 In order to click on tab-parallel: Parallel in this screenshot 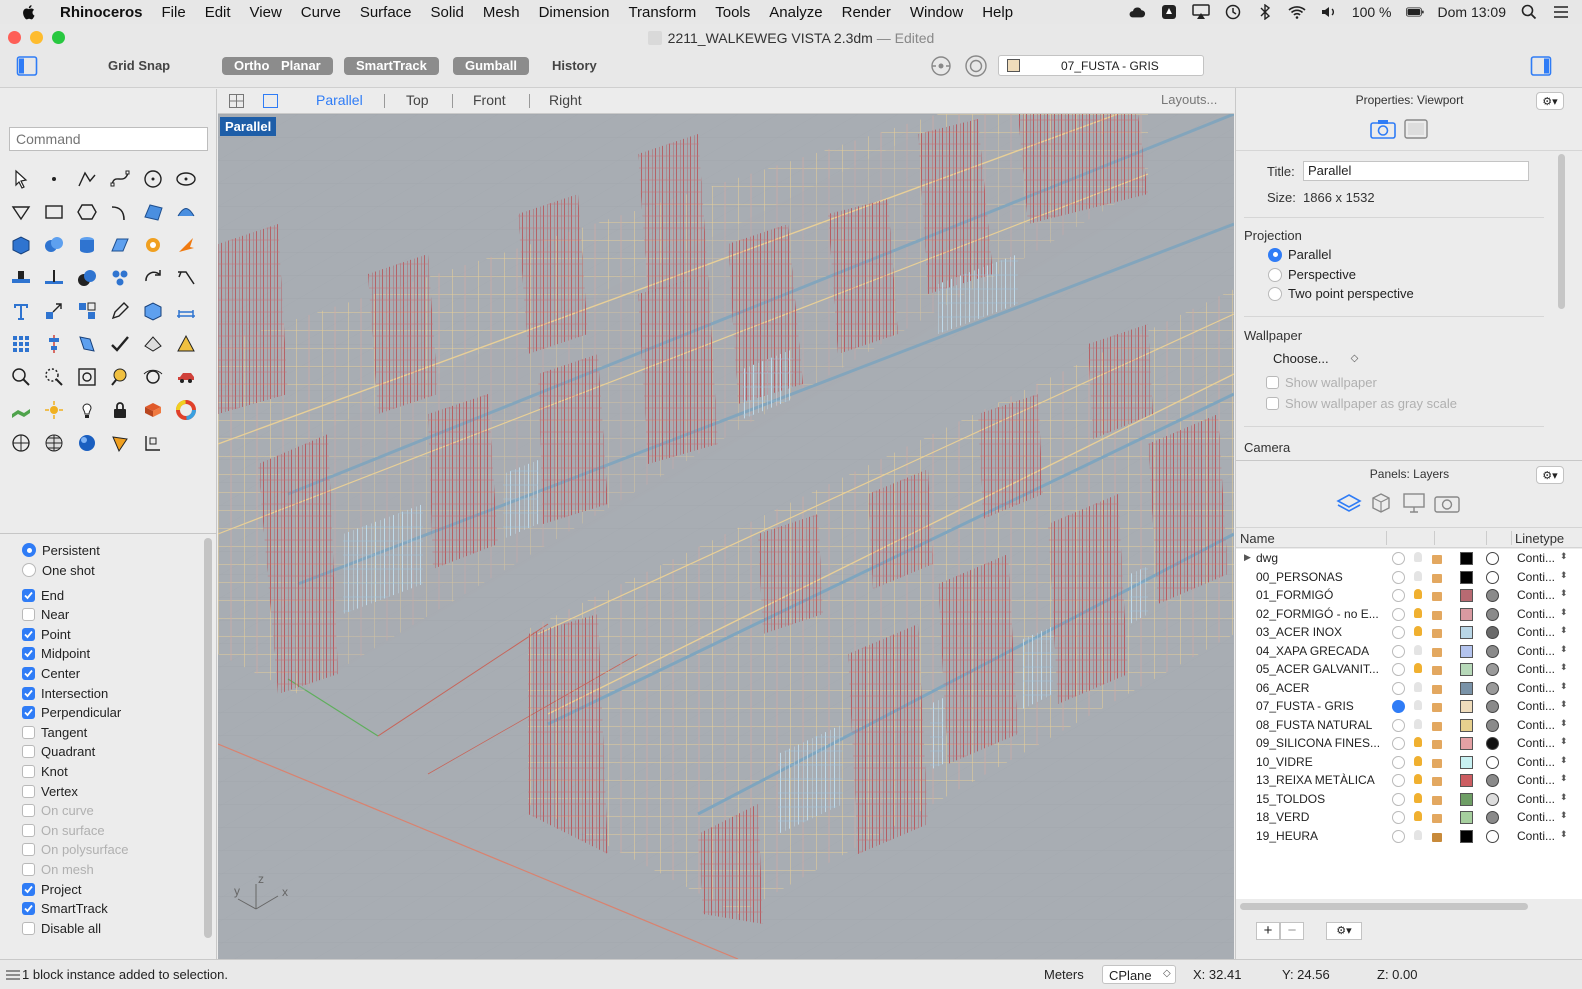, I will do `click(339, 100)`.